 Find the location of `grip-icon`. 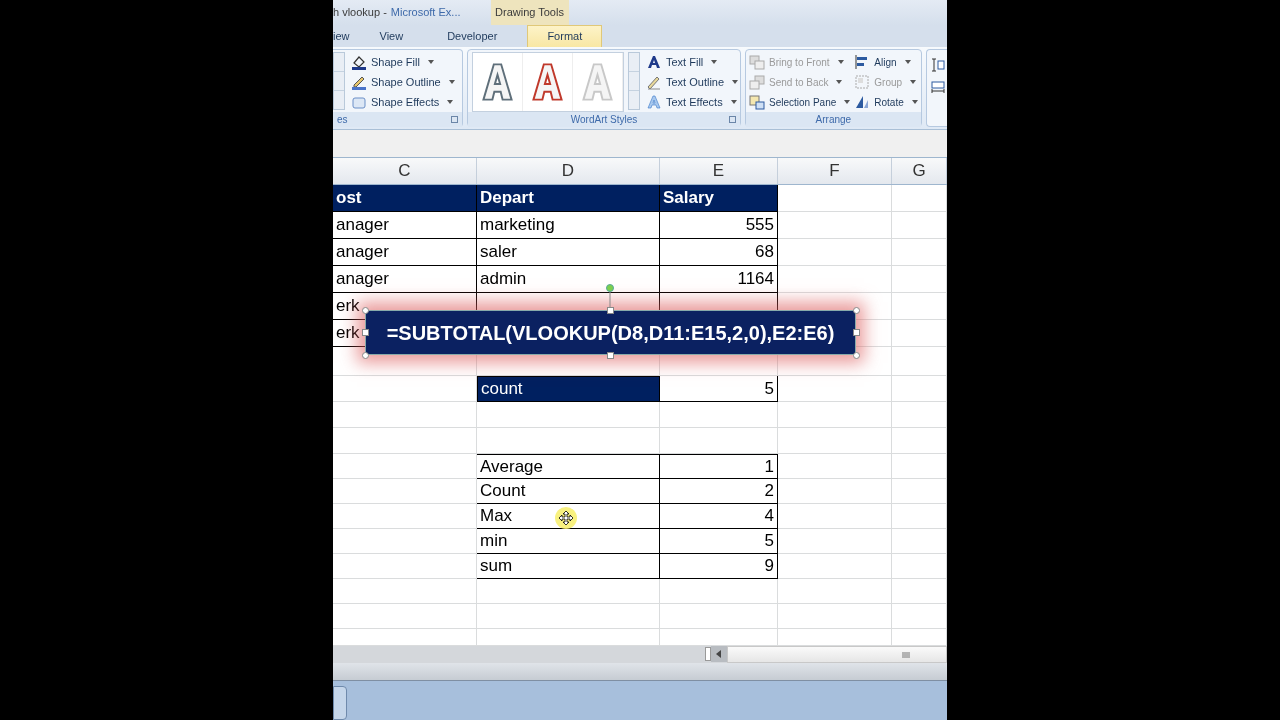

grip-icon is located at coordinates (906, 654).